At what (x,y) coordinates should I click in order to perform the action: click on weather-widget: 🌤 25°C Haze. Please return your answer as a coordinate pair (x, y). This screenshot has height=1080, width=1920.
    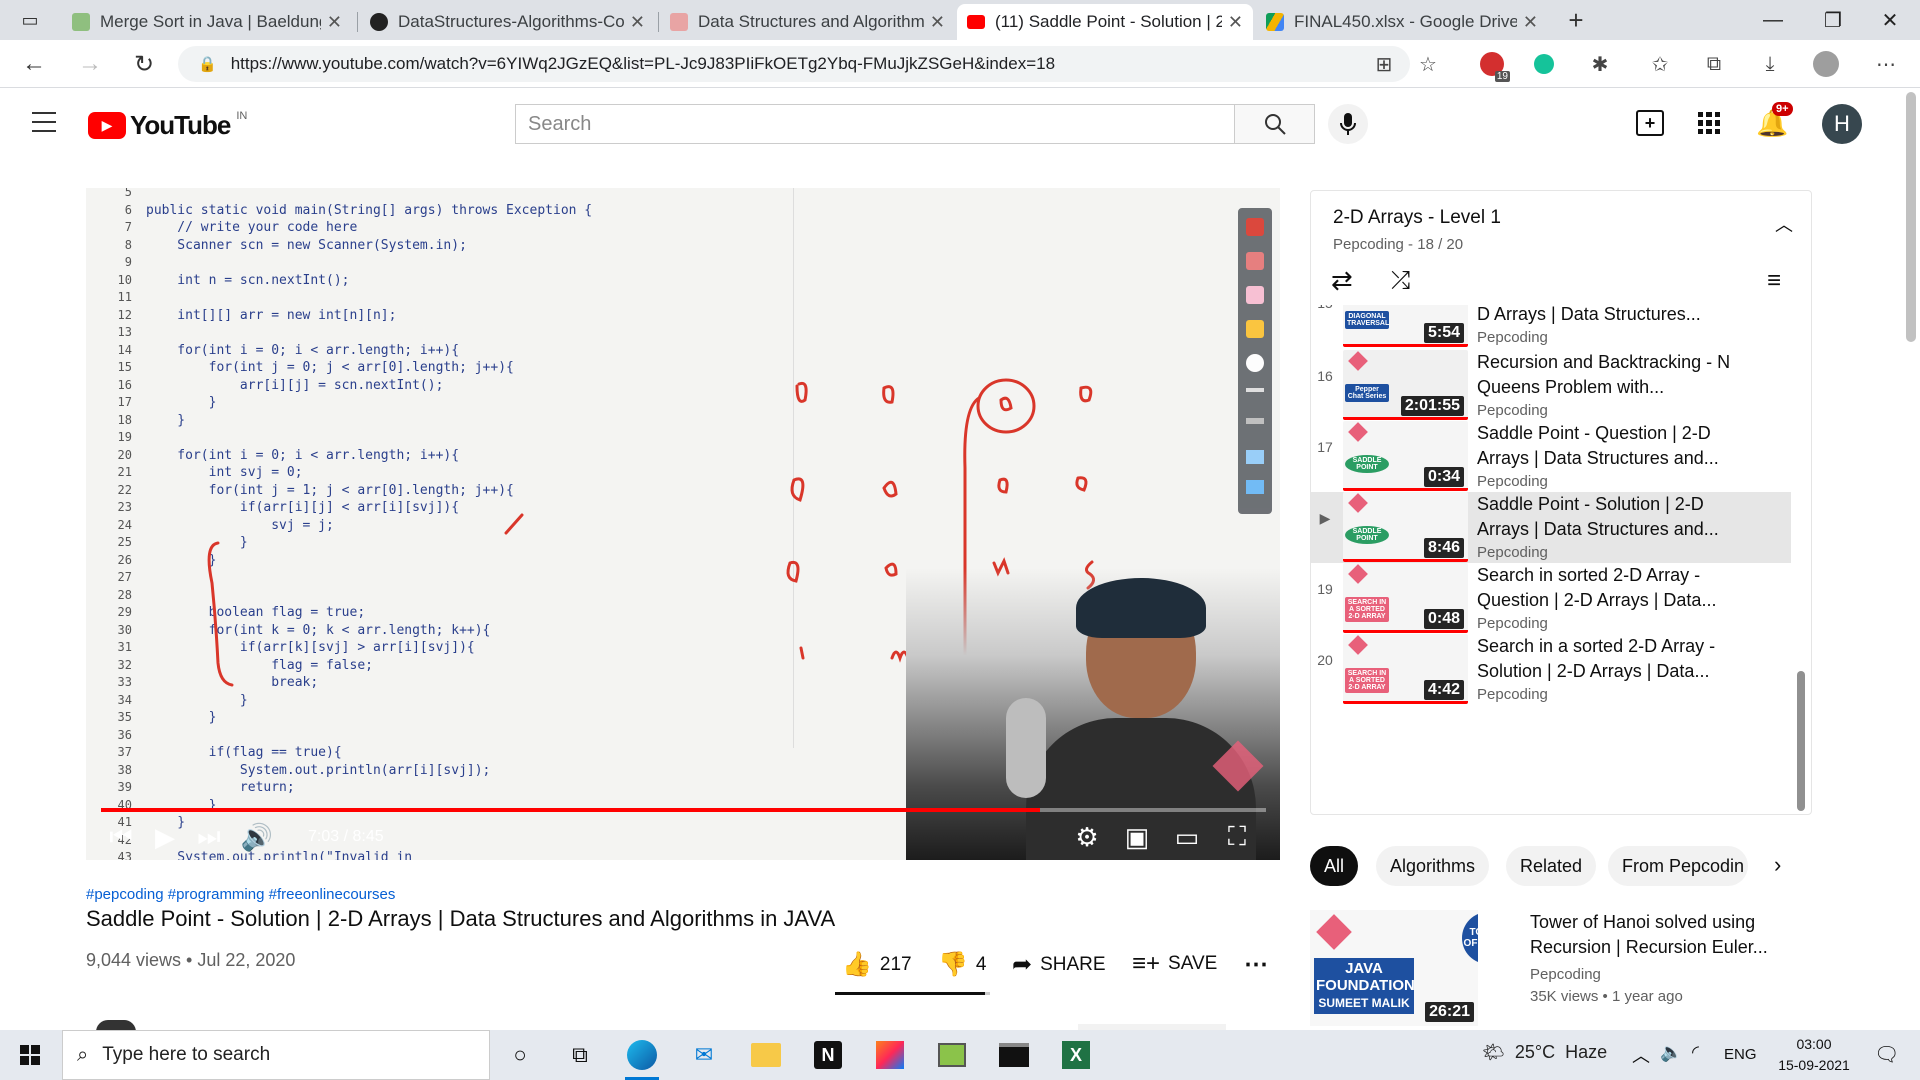
    Looking at the image, I should click on (1544, 1052).